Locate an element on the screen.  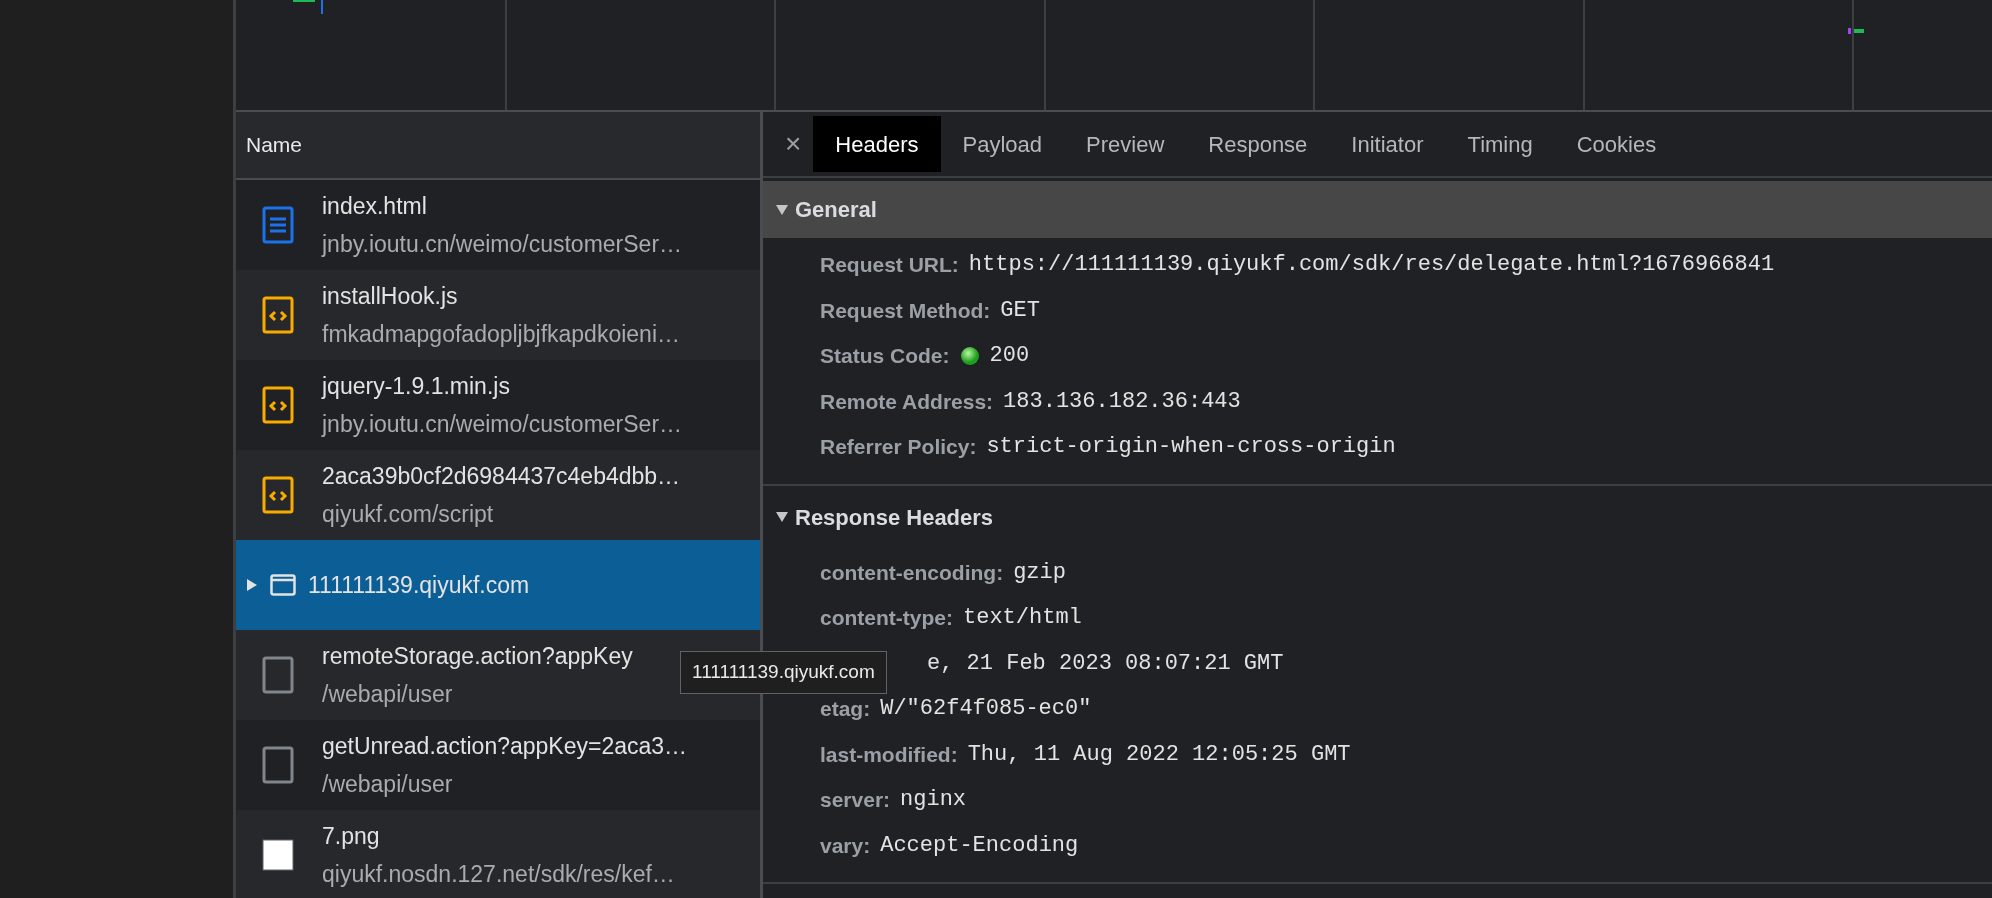
file-name: remoteStorage.action?appKey is located at coordinates (477, 656).